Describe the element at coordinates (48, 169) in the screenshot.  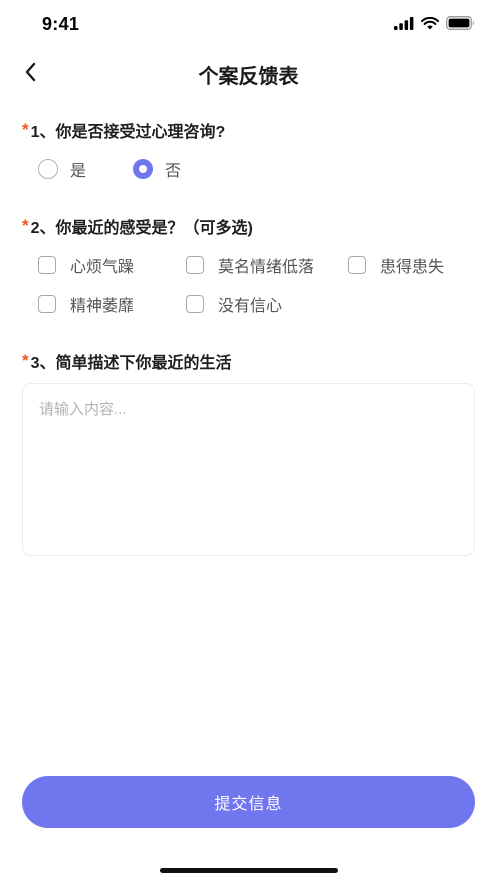
I see `radio-button-yes` at that location.